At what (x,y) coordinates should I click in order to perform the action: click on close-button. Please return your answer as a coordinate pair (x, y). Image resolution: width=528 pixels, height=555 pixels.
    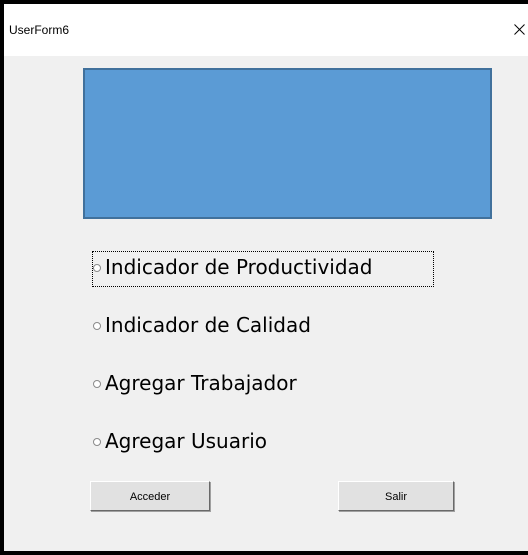
    Looking at the image, I should click on (519, 31).